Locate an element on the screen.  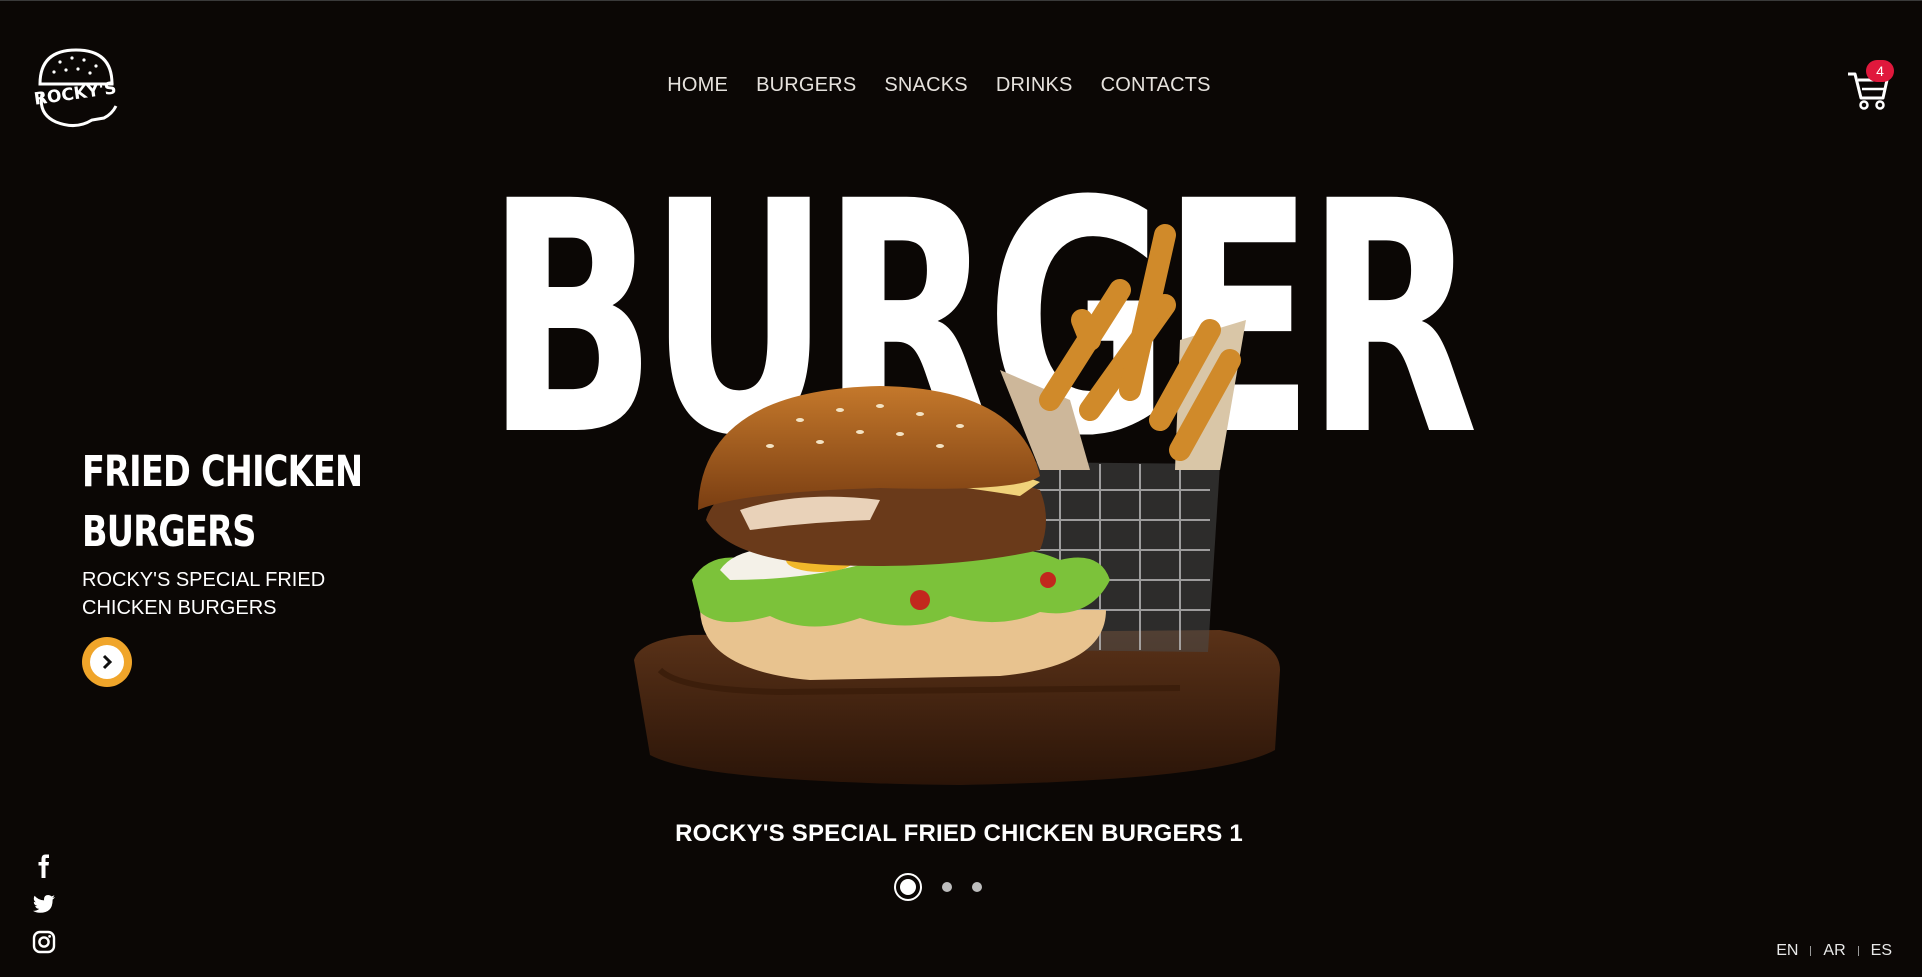
nav-drinks: DRINKS is located at coordinates (1034, 85).